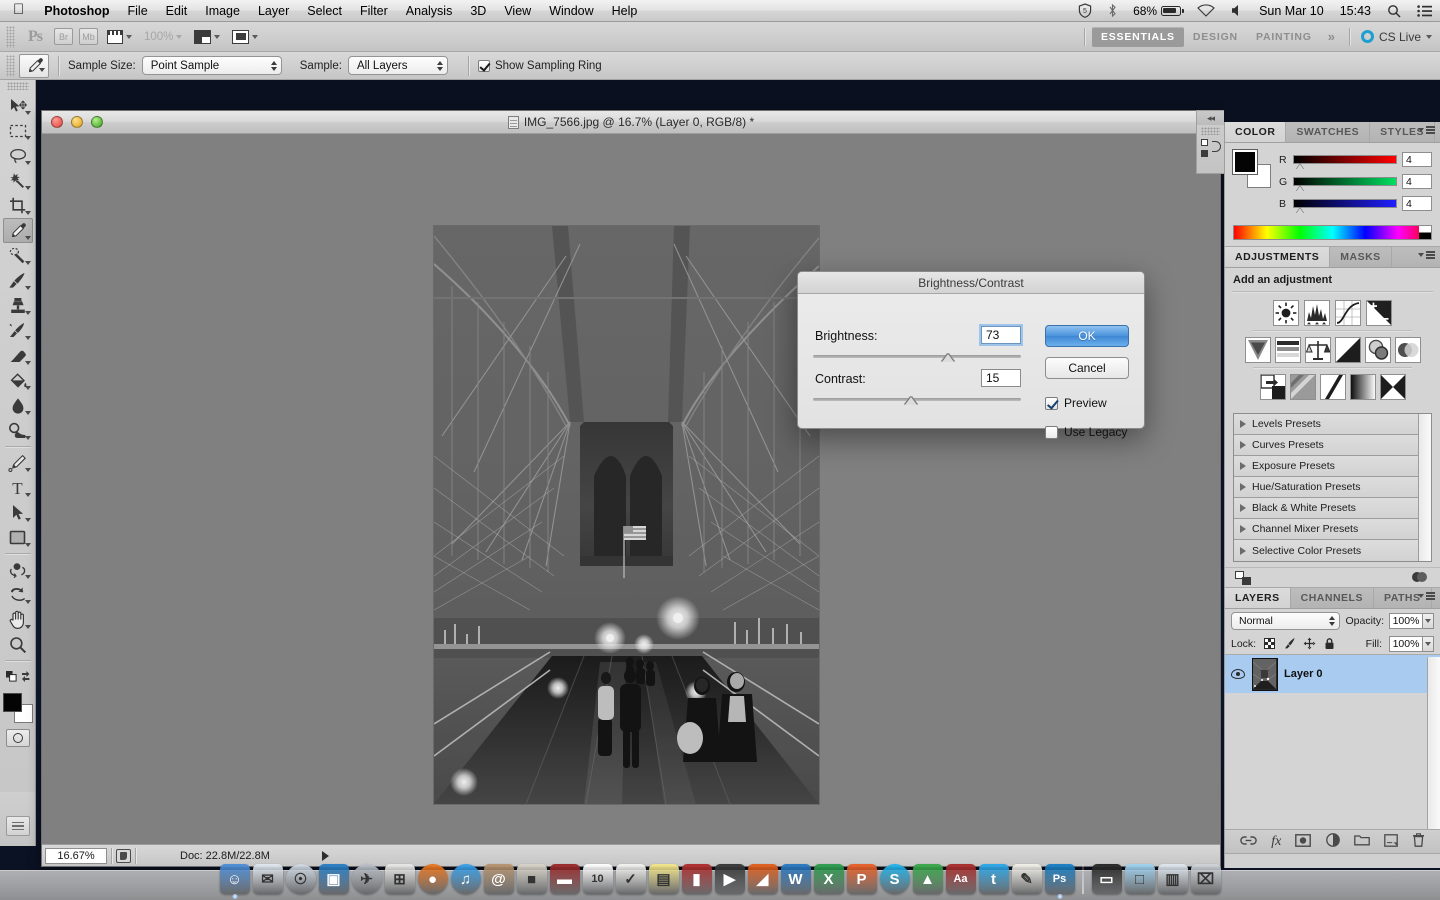 The image size is (1440, 900). Describe the element at coordinates (696, 879) in the screenshot. I see `dock-item-keynote: ▮` at that location.